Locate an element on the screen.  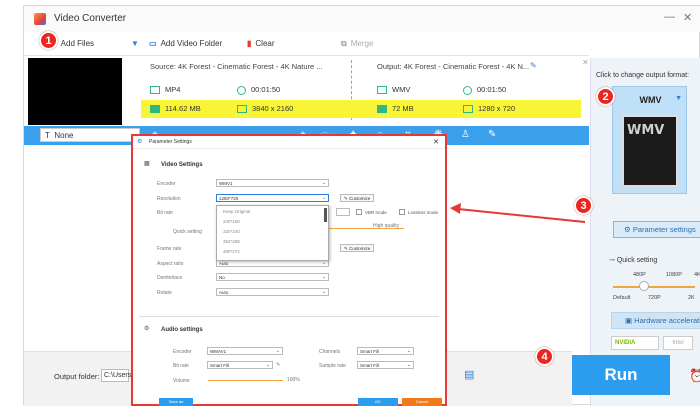
quality-tick-1080p: 1080P is located at coordinates (674, 275).